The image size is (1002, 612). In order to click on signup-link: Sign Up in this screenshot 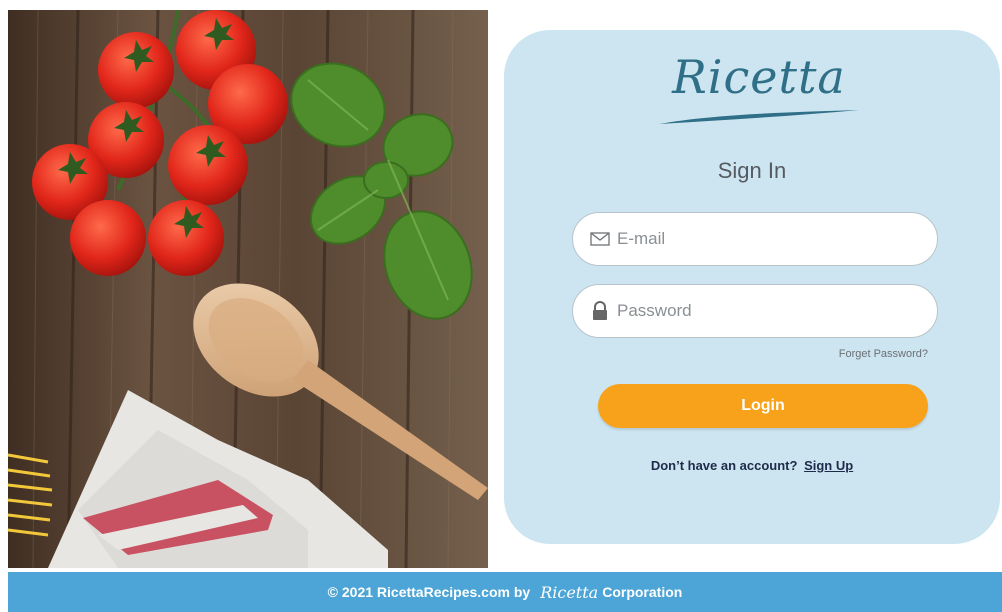, I will do `click(828, 465)`.